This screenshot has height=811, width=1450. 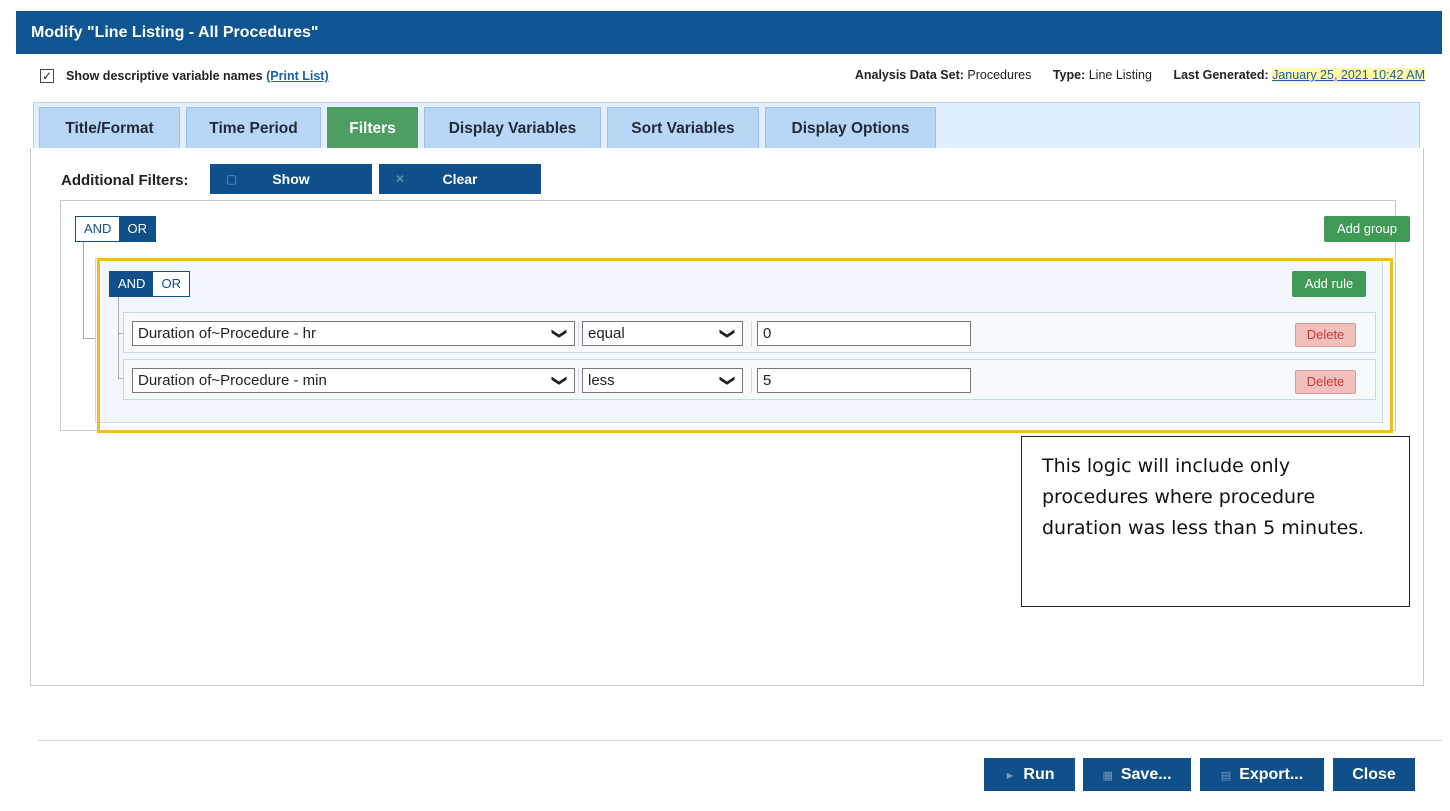 I want to click on dialog-title-bar: Modify "Line Listing - All Procedures", so click(x=729, y=32).